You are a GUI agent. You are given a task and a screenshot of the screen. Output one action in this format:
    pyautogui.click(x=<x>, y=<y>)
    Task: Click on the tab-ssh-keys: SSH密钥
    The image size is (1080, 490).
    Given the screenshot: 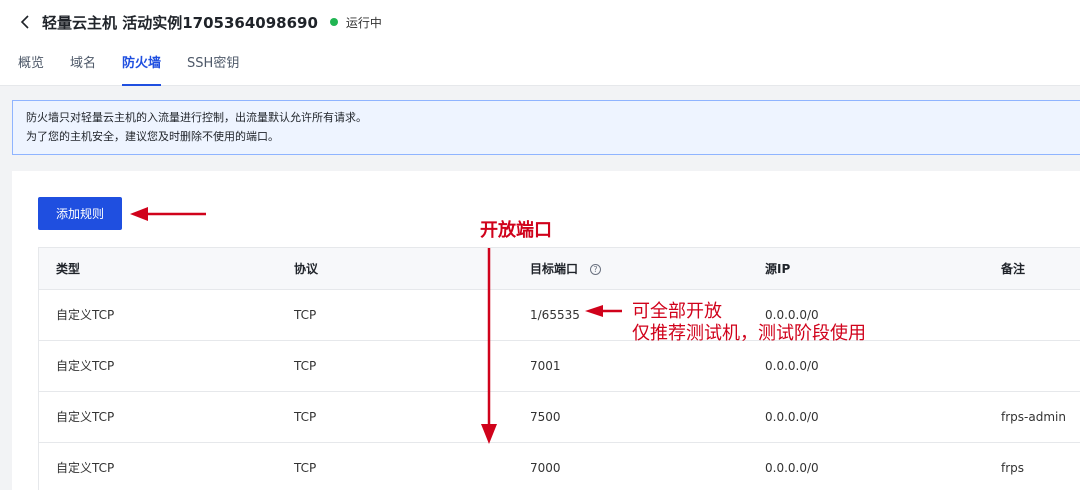 What is the action you would take?
    pyautogui.click(x=213, y=70)
    